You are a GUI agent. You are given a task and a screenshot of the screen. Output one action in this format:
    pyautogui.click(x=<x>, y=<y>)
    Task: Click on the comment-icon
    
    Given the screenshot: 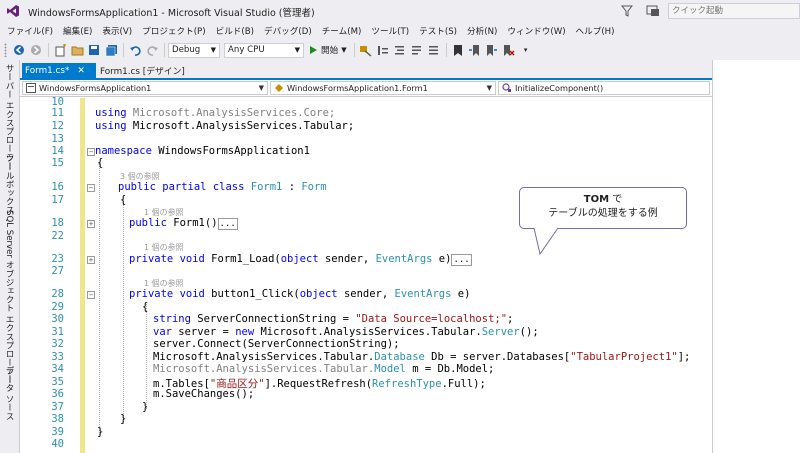 What is the action you would take?
    pyautogui.click(x=417, y=50)
    